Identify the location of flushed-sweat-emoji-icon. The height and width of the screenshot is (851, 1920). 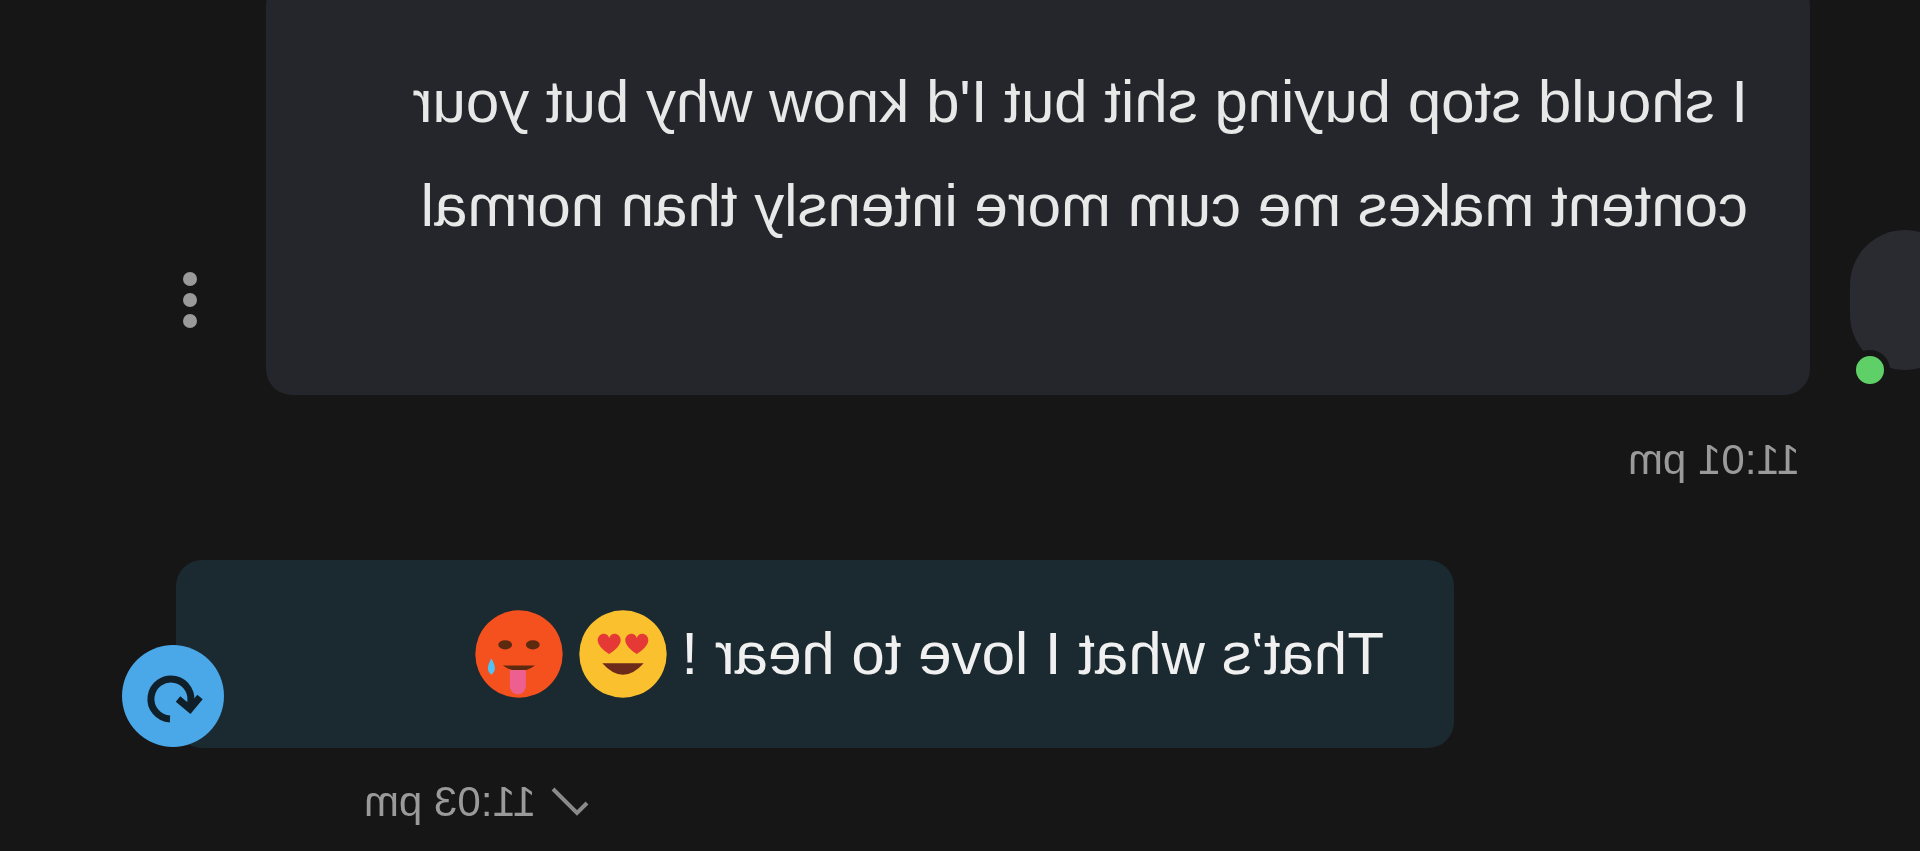
(519, 654).